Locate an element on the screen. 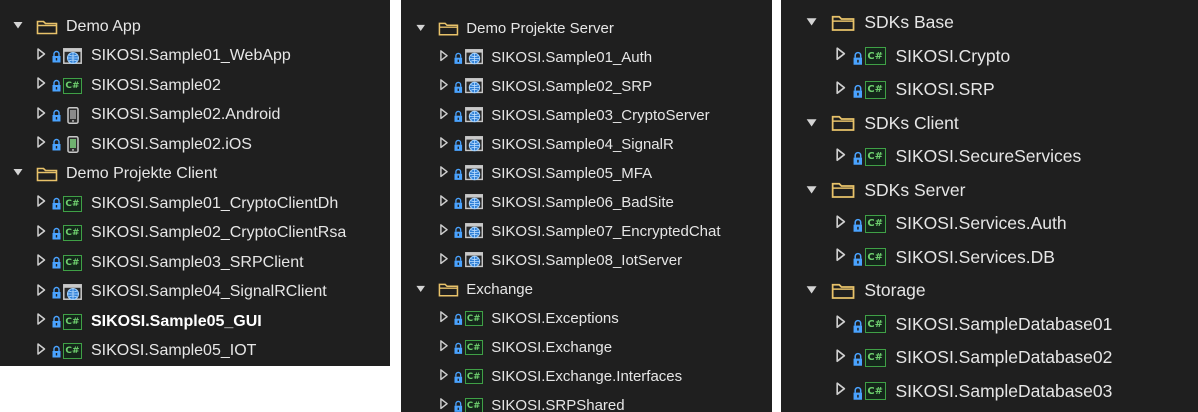 The height and width of the screenshot is (412, 1198). project-row: C# SIKOSI.Sample02 is located at coordinates (195, 86).